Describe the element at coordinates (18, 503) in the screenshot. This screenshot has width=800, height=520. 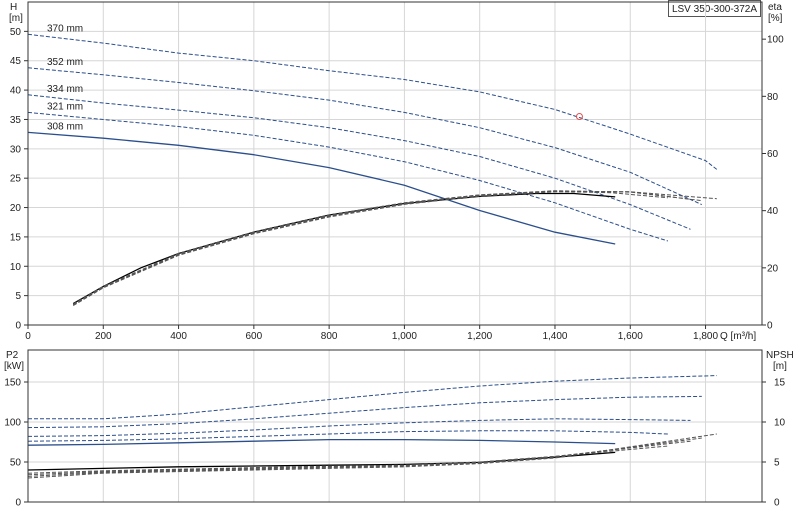
I see `p2-tick-label: 0` at that location.